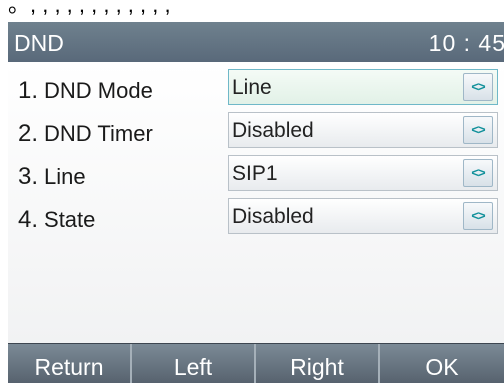 The height and width of the screenshot is (383, 504). I want to click on state-value: Disabled, so click(273, 216).